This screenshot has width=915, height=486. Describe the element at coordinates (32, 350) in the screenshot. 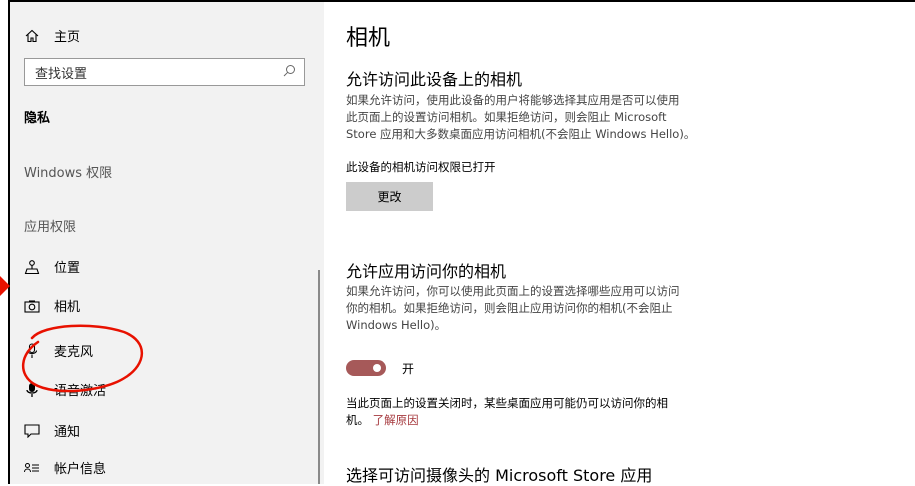

I see `microphone-icon` at that location.